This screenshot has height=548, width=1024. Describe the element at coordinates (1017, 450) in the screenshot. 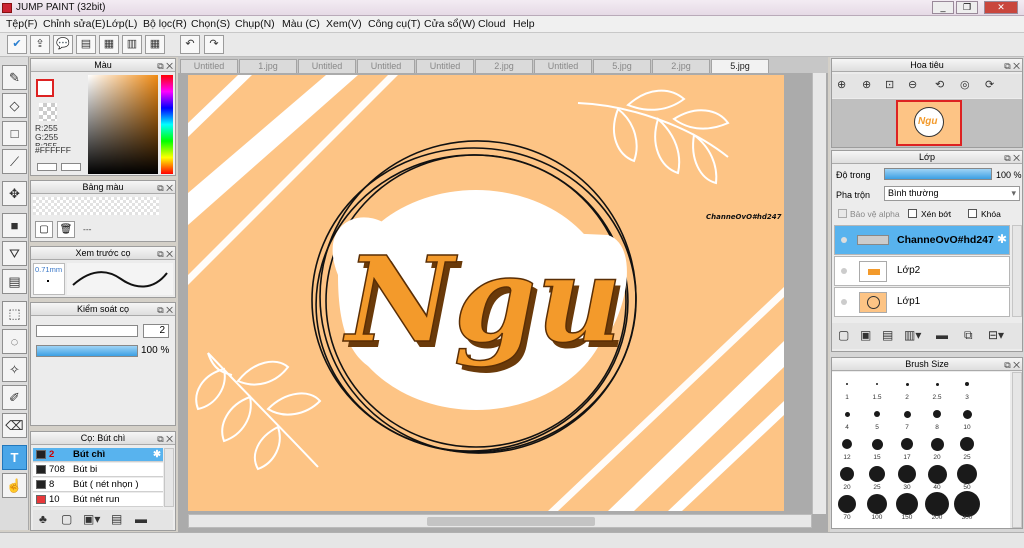

I see `brush-size-scrollbar` at that location.